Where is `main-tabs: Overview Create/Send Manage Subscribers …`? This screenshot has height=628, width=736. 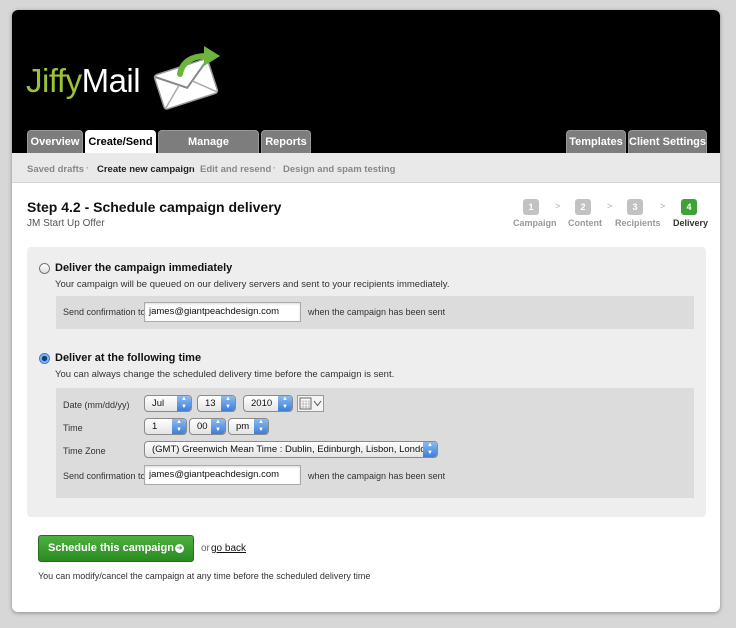
main-tabs: Overview Create/Send Manage Subscribers … is located at coordinates (366, 150).